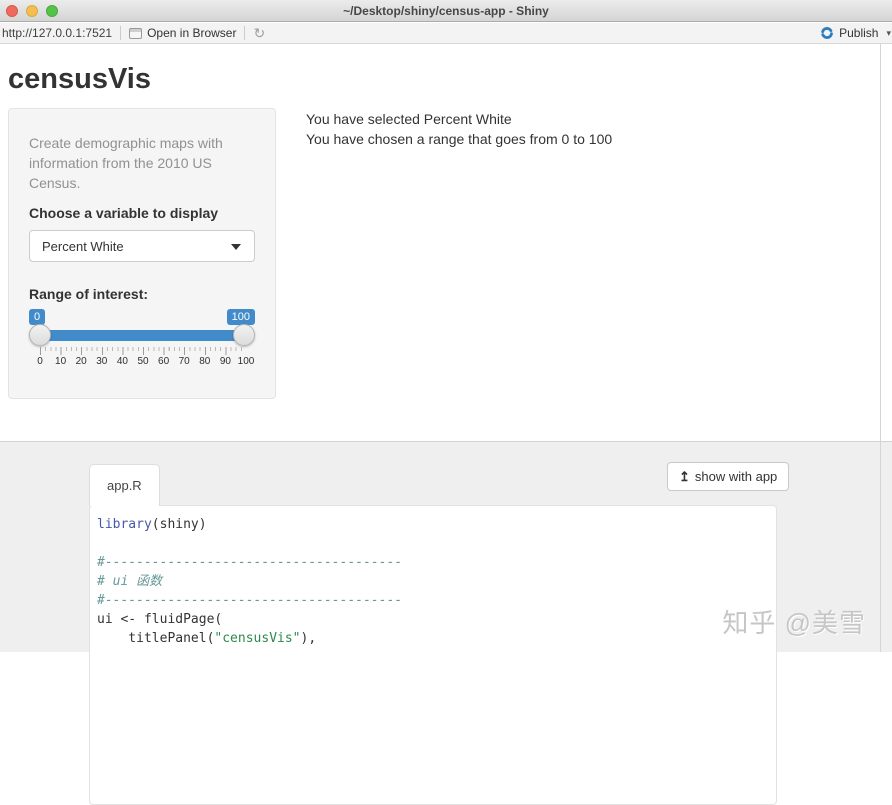  What do you see at coordinates (236, 247) in the screenshot?
I see `chevron-down-icon` at bounding box center [236, 247].